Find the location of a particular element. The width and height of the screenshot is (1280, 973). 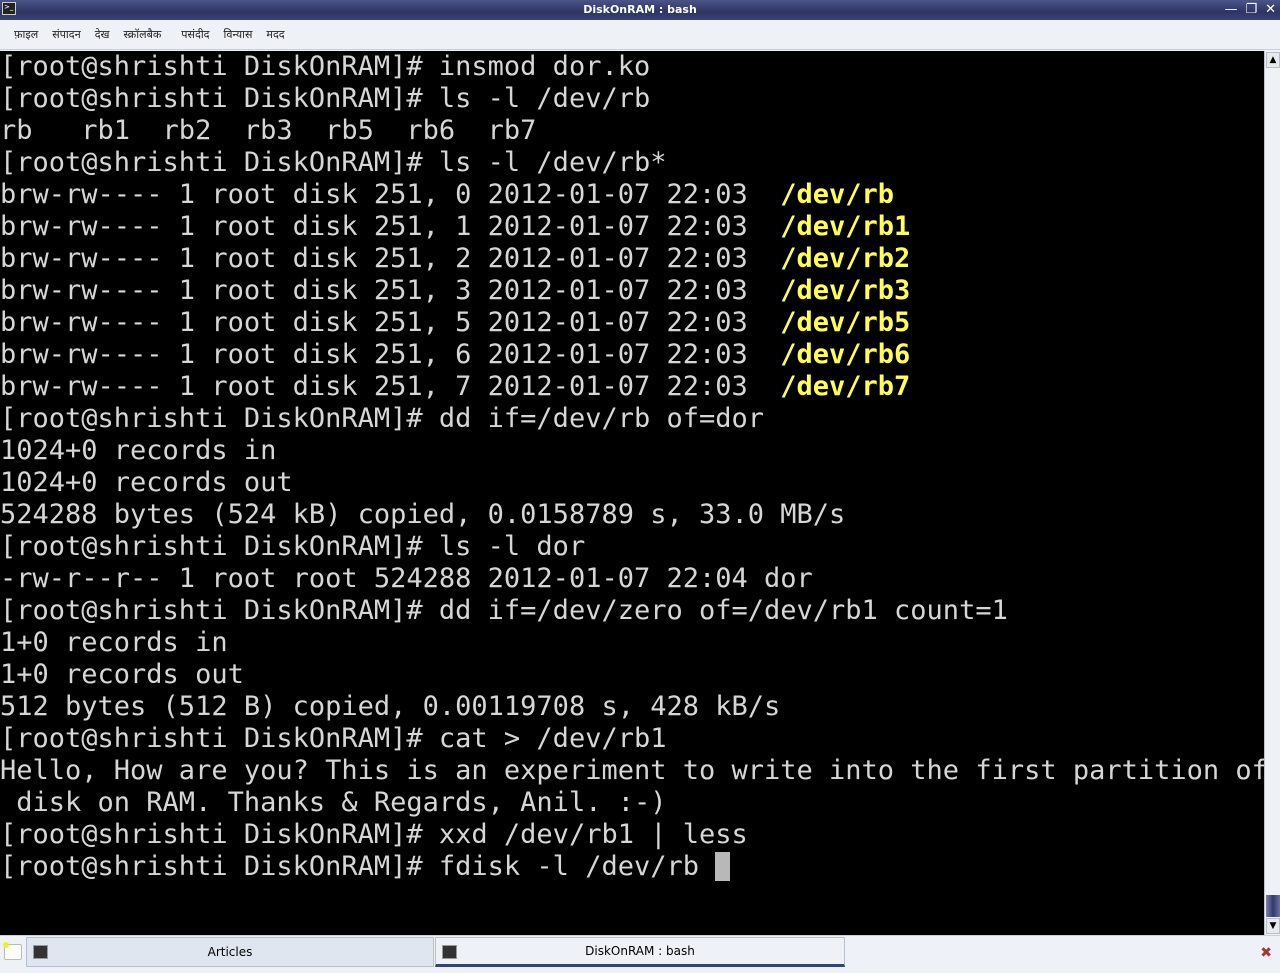

terminal-line: 1024+0 records in is located at coordinates (632, 451).